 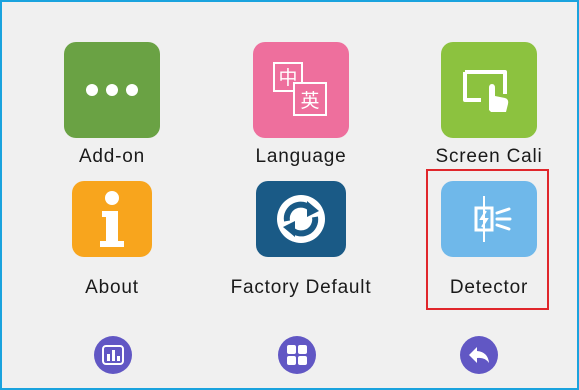 I want to click on tile-screen-cali: Screen Cali, so click(x=489, y=112).